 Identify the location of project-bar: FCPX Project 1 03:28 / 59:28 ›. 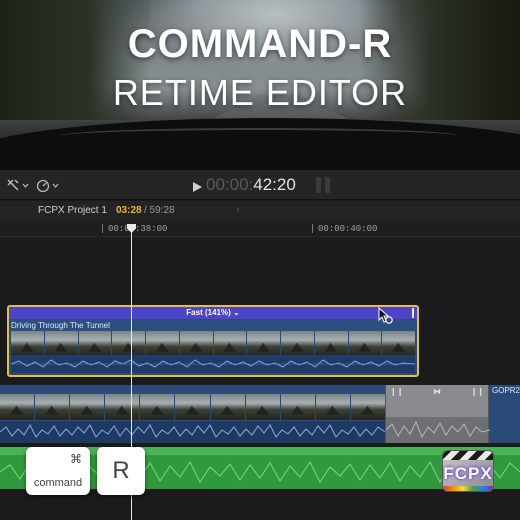
(260, 211).